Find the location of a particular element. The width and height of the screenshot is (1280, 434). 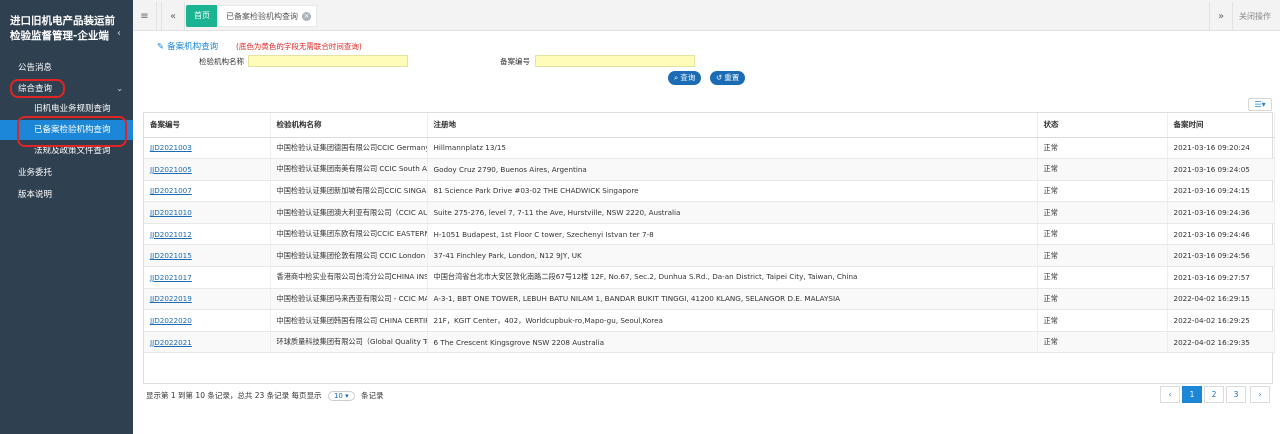

page-next-button: › is located at coordinates (1260, 394).